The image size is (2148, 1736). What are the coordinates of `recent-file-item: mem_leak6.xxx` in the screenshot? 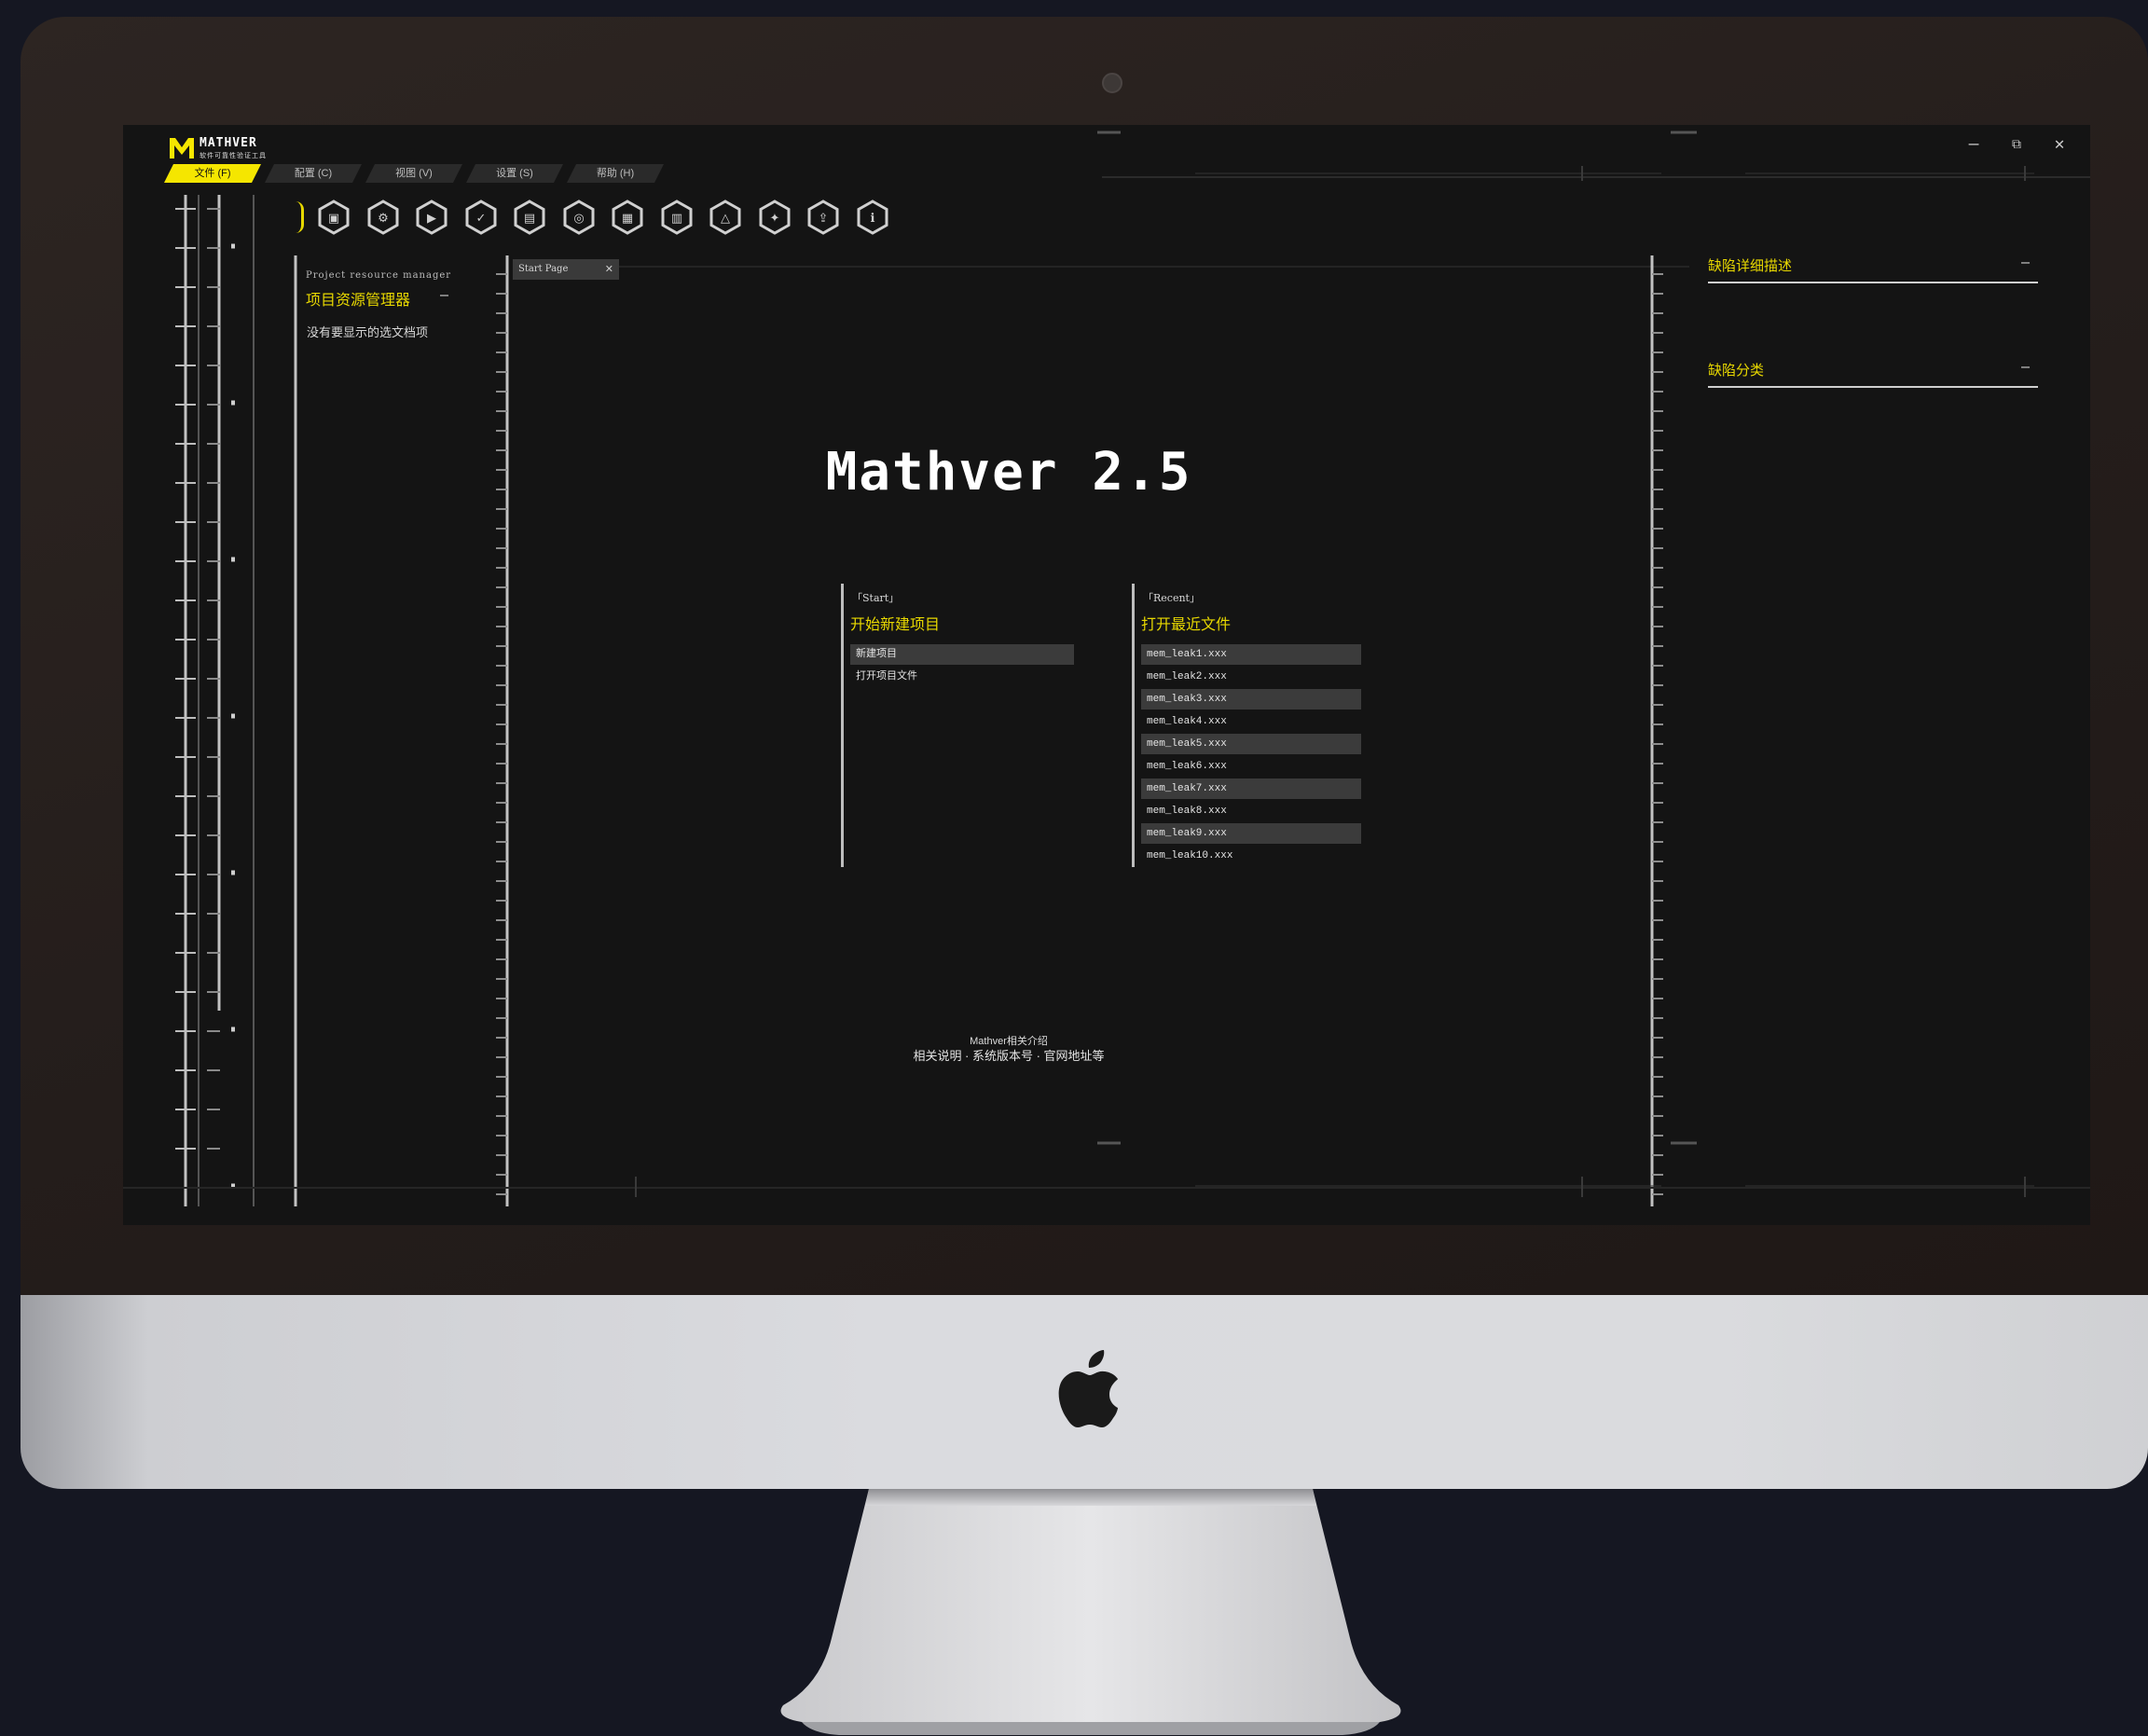 It's located at (1251, 766).